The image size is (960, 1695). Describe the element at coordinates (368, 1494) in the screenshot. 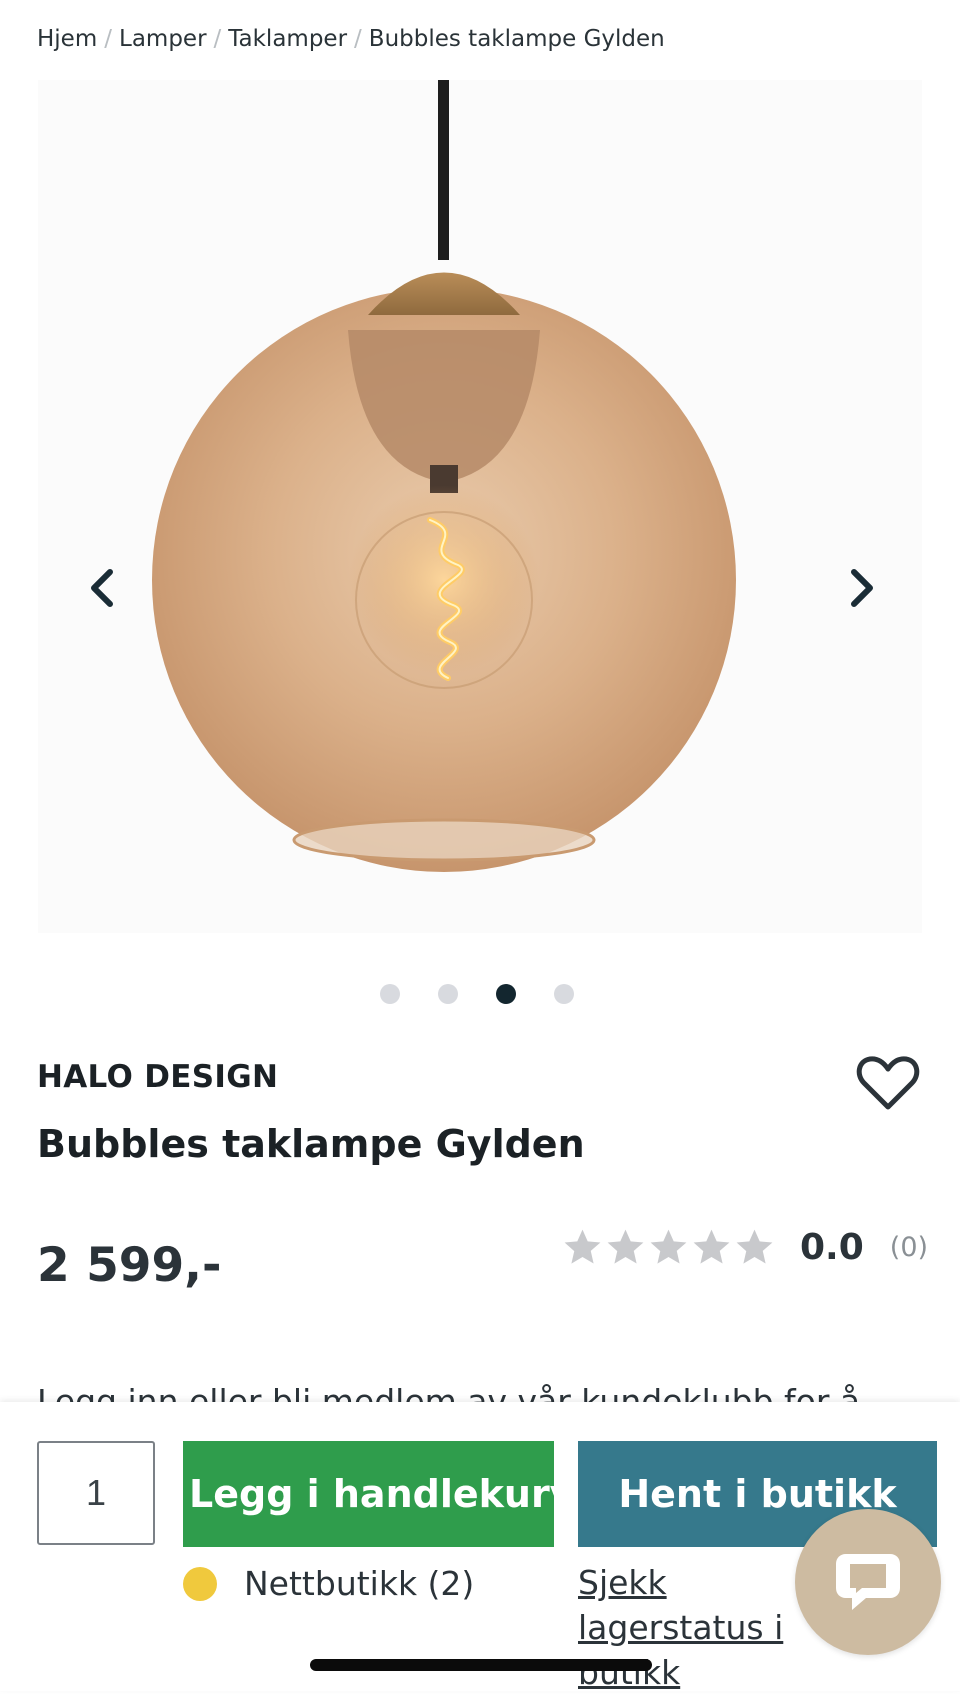

I see `add-to-cart-button: Legg i handlekurv` at that location.